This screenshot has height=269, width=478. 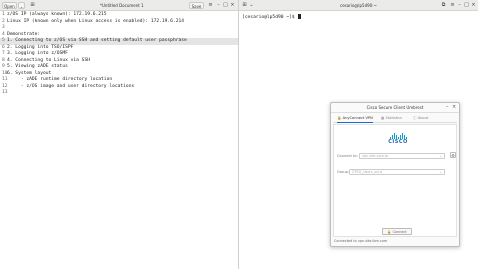 What do you see at coordinates (357, 118) in the screenshot?
I see `tab-label: AnyConnect VPN` at bounding box center [357, 118].